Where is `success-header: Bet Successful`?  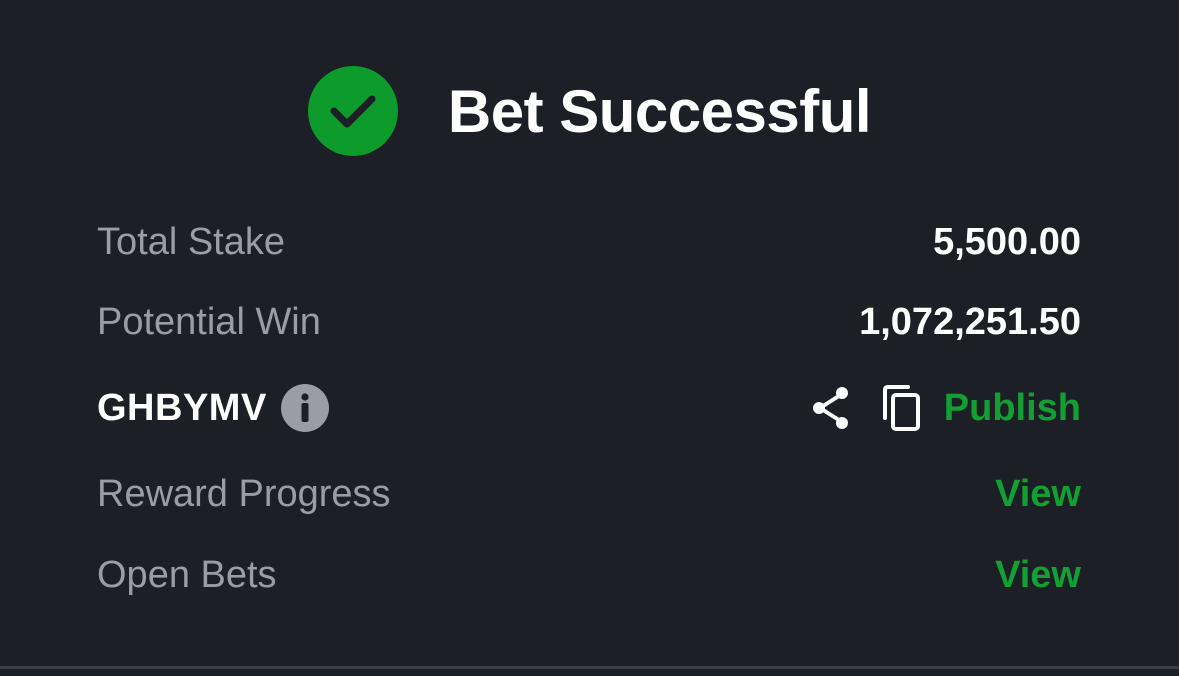
success-header: Bet Successful is located at coordinates (589, 111).